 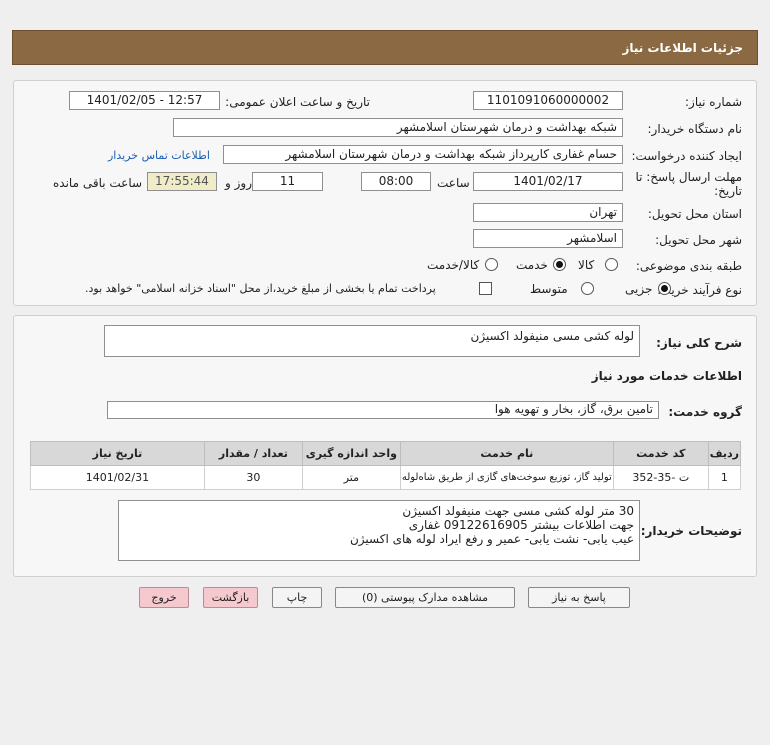 What do you see at coordinates (724, 453) in the screenshot?
I see `col-row: ردیف` at bounding box center [724, 453].